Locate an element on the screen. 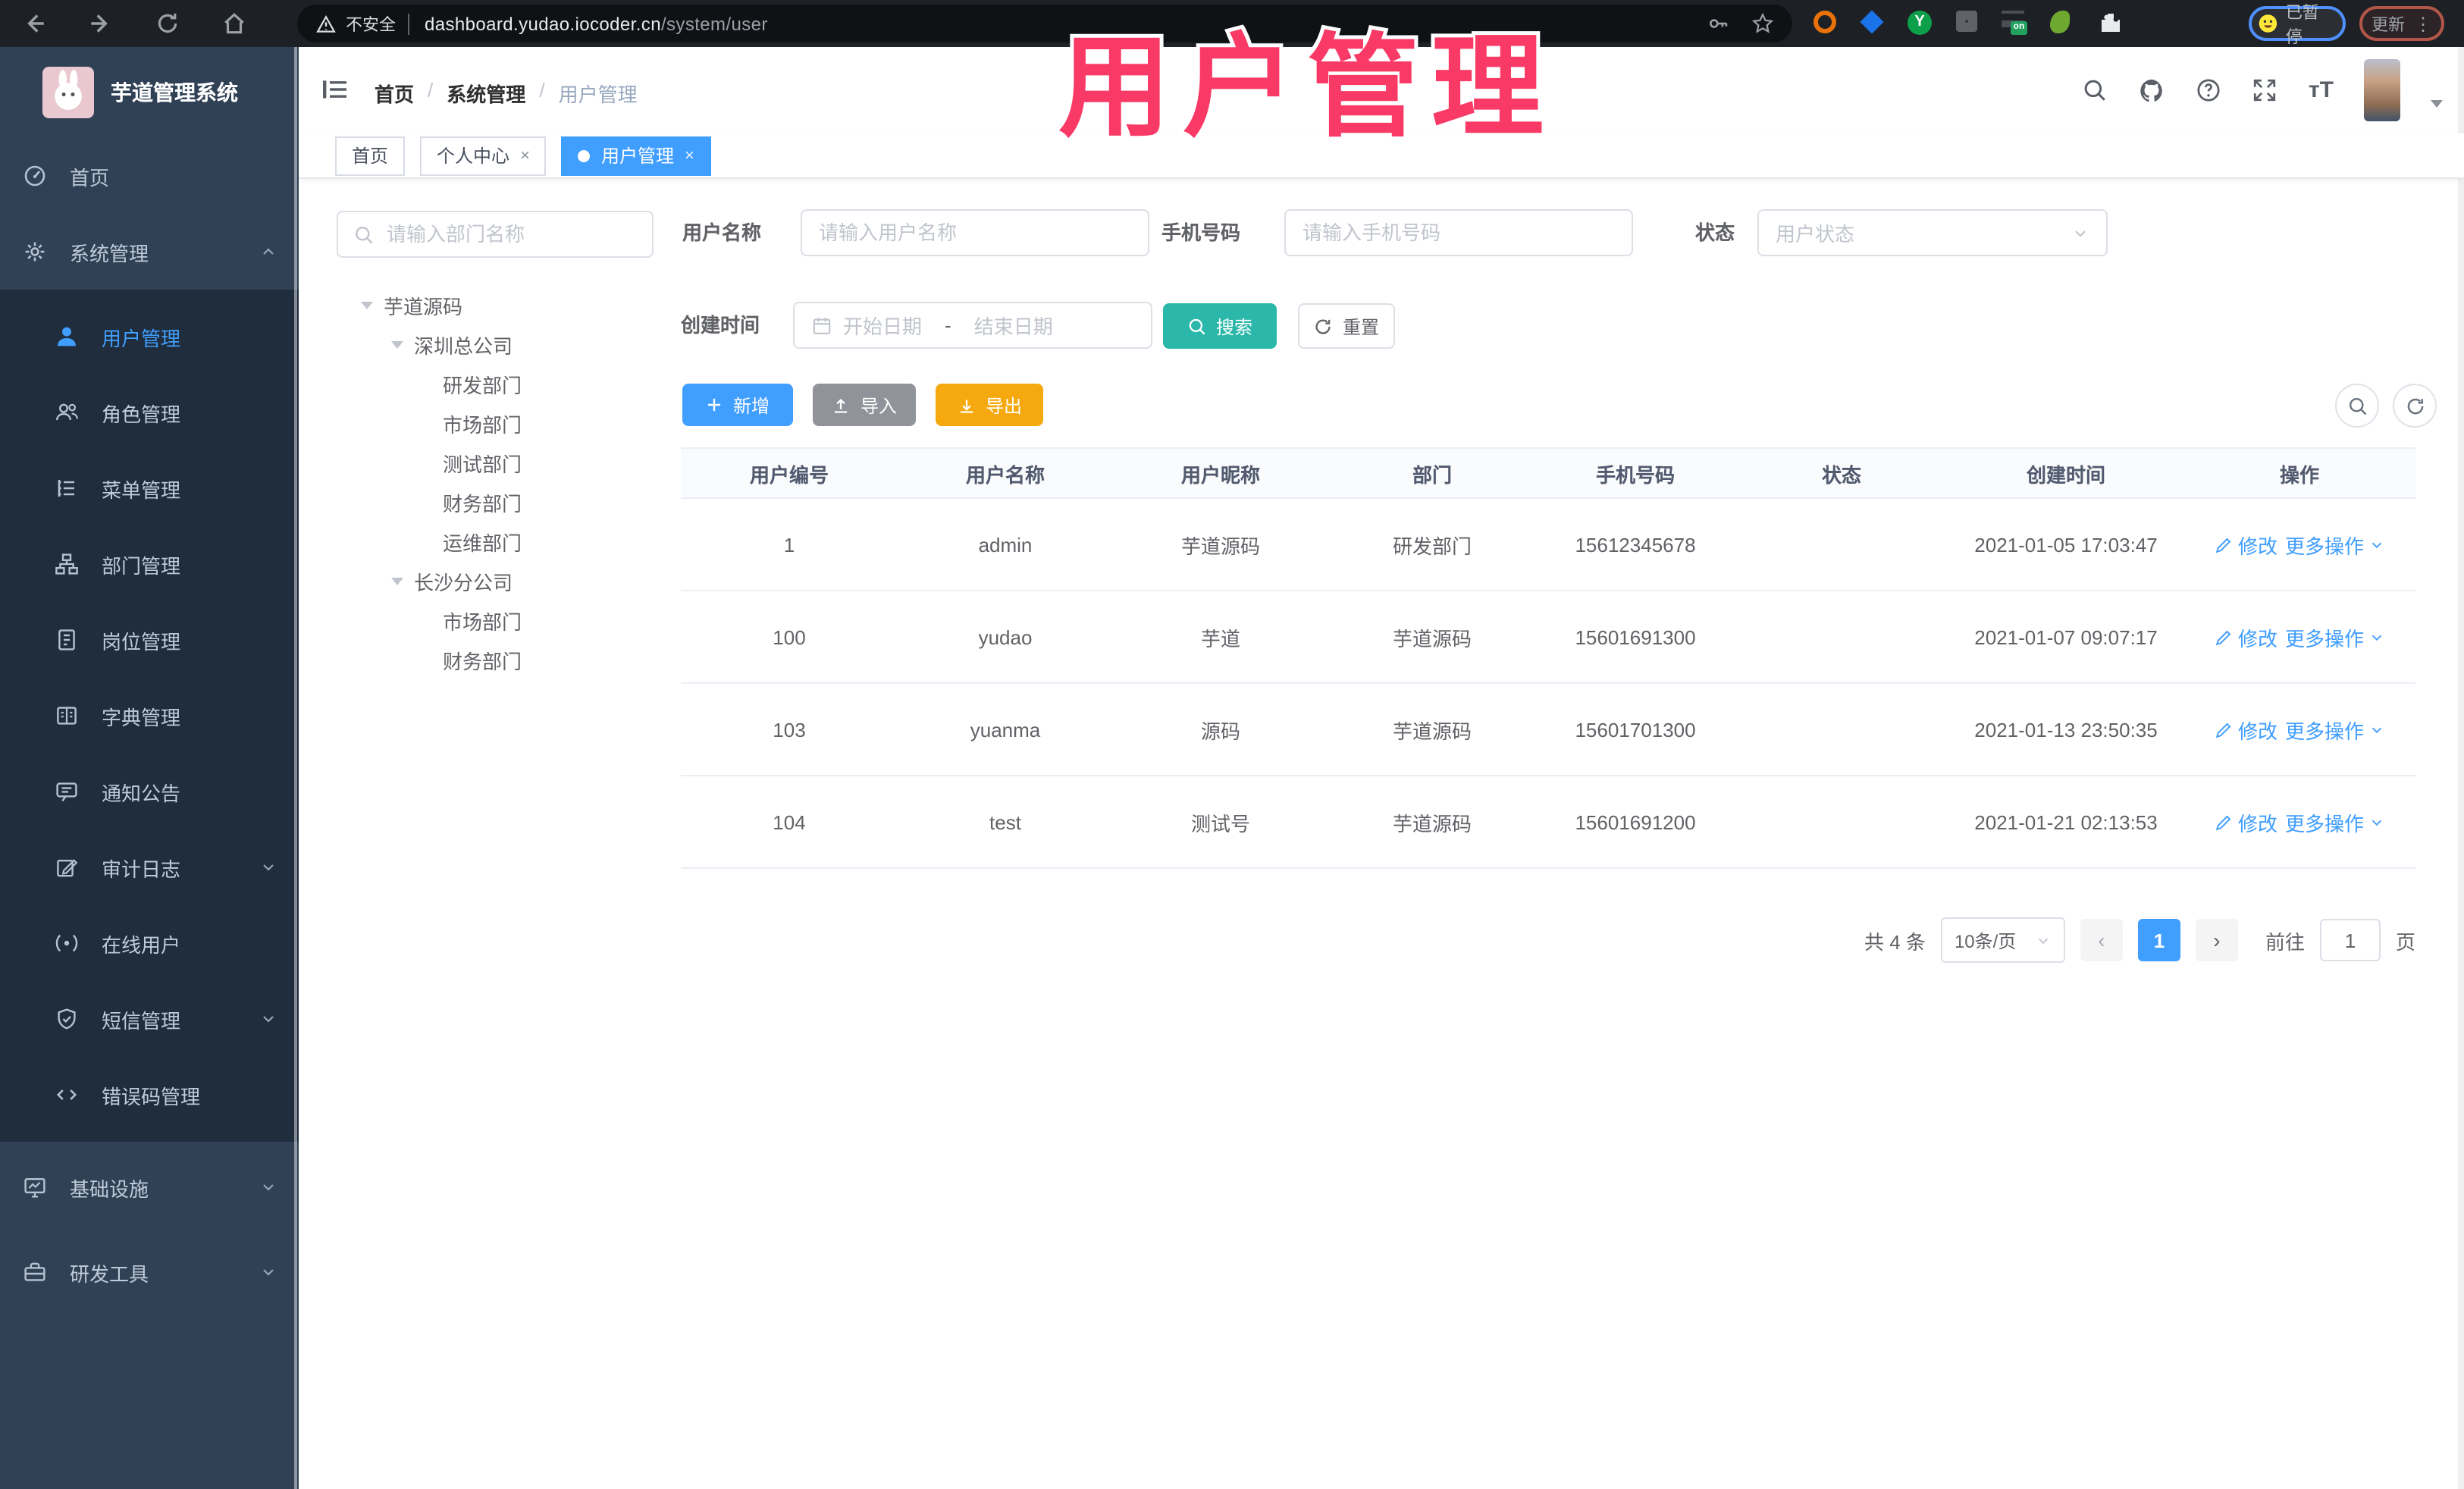 The width and height of the screenshot is (2464, 1489). browser-profile-chip: 已暂停 is located at coordinates (2297, 25).